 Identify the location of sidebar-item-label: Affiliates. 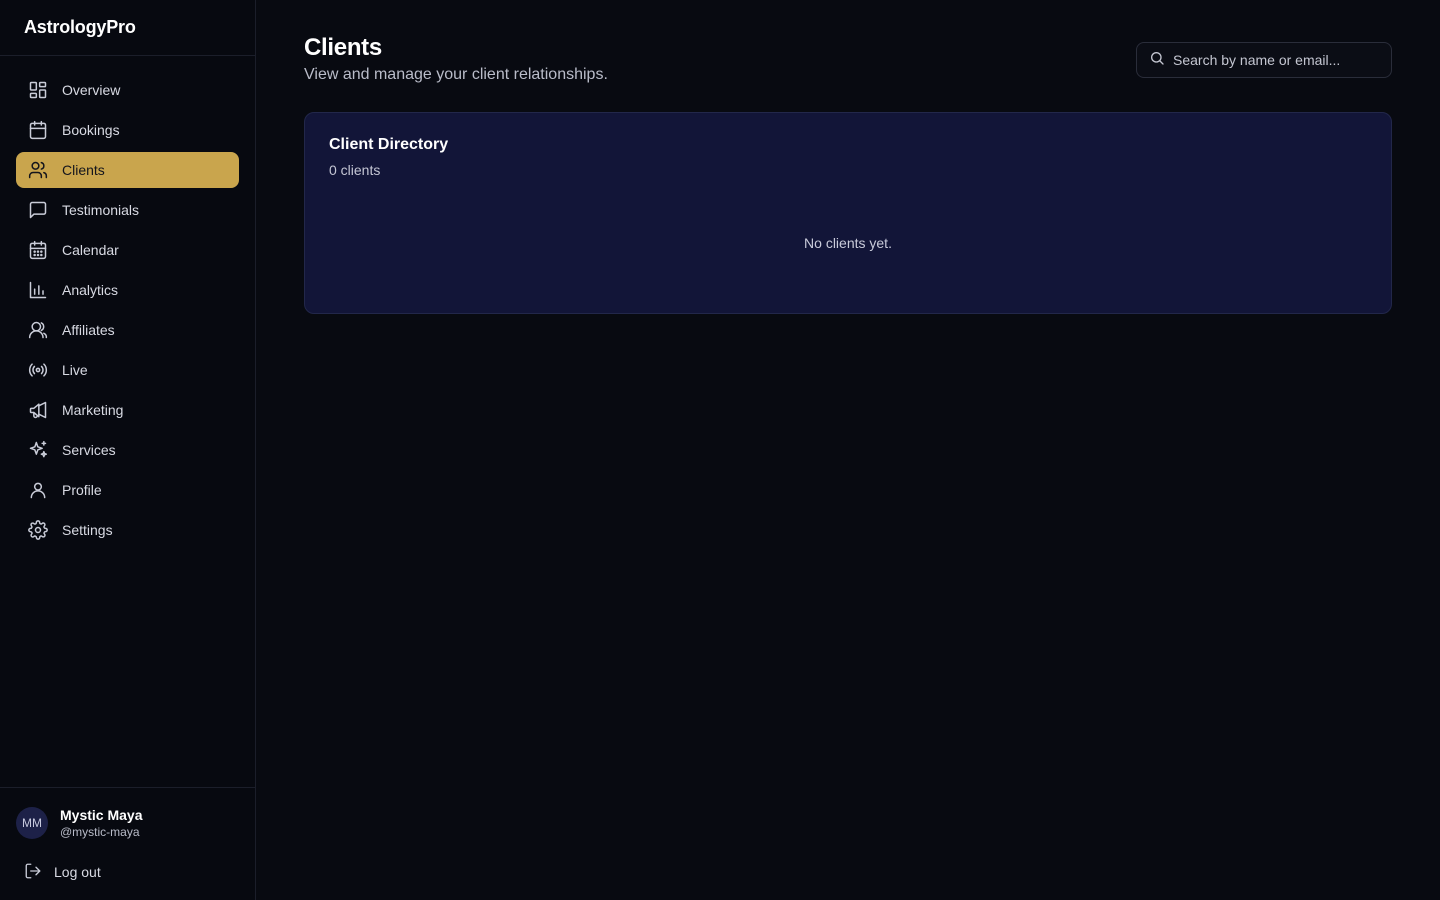
(88, 330).